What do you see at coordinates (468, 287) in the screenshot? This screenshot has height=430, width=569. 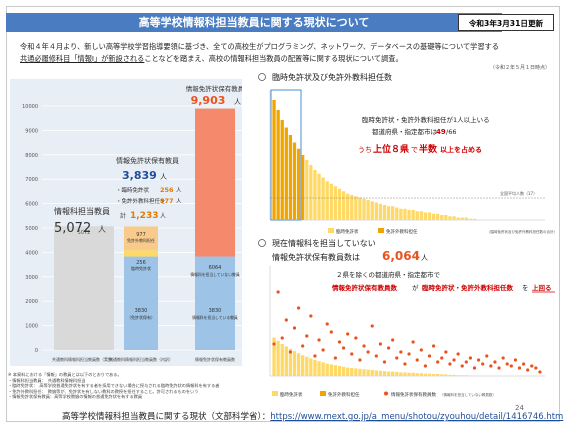 I see `panel2-note2c: 臨時免許状・免許外教科担任数` at bounding box center [468, 287].